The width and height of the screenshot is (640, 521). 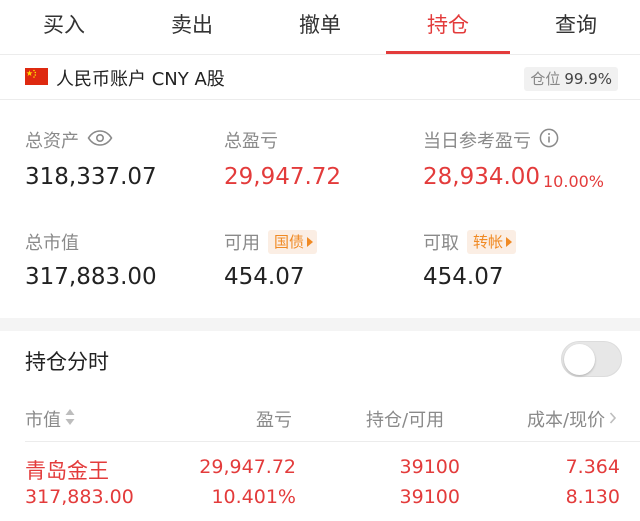 I want to click on eye-icon, so click(x=100, y=140).